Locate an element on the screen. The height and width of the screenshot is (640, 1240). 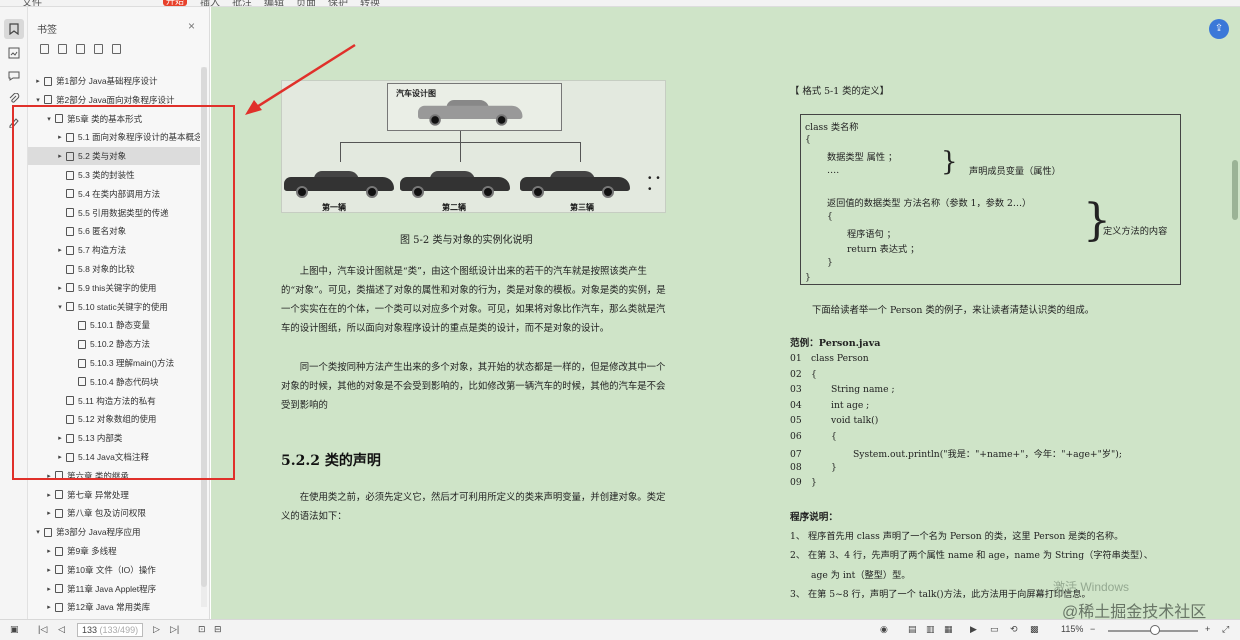
next-page-icon: ▷ is located at coordinates (156, 629).